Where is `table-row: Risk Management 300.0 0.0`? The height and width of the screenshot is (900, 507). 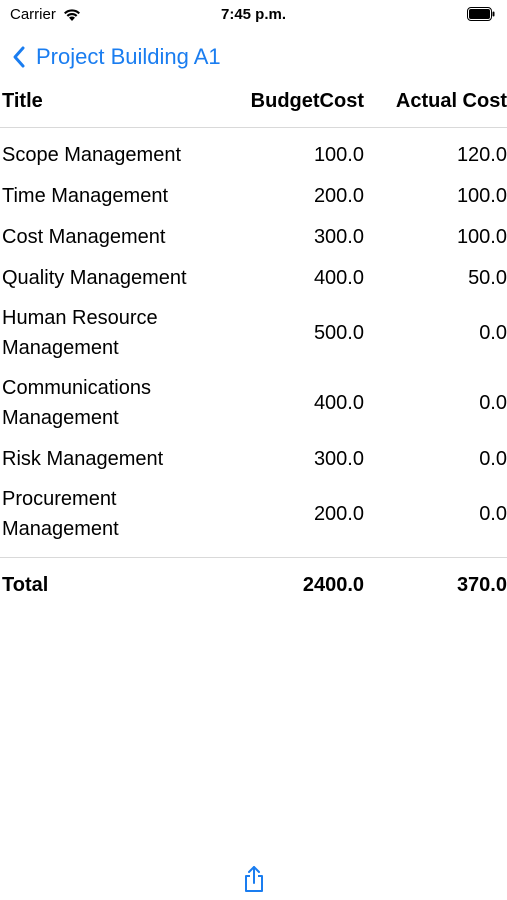
table-row: Risk Management 300.0 0.0 is located at coordinates (253, 458).